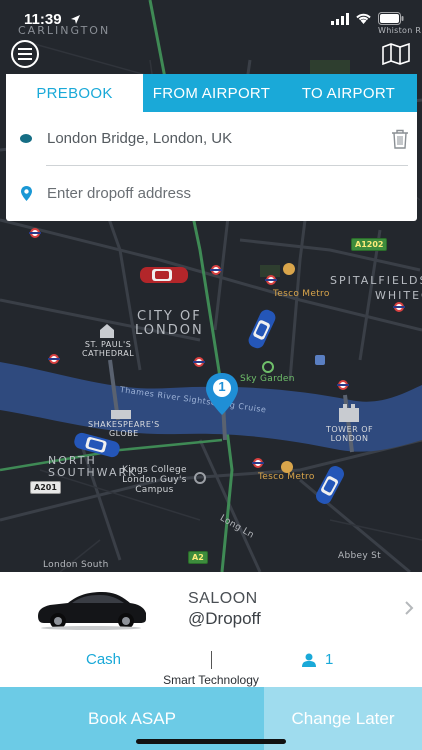 This screenshot has height=750, width=422. I want to click on tab-to-airport: TO AIRPORT, so click(348, 93).